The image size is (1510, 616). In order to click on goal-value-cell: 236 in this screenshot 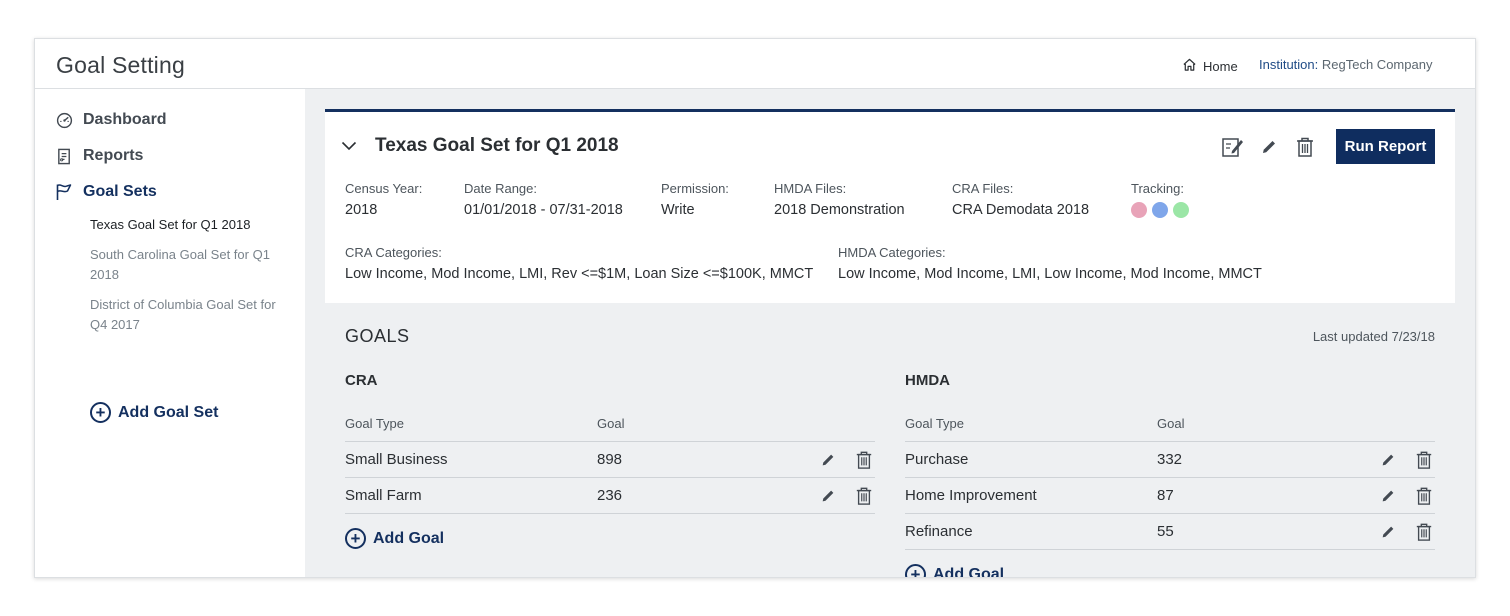, I will do `click(610, 495)`.